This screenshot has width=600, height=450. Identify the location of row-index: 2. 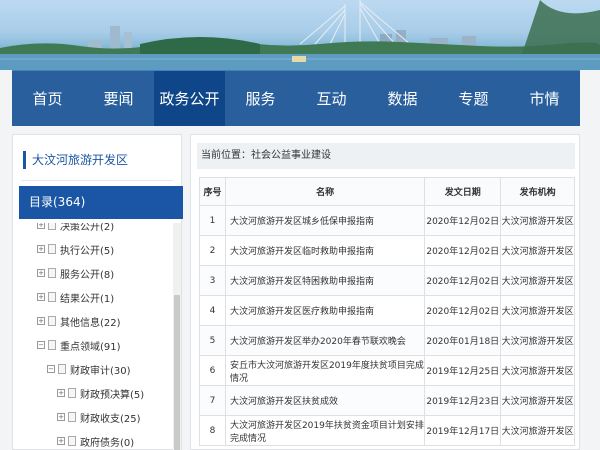
(212, 250).